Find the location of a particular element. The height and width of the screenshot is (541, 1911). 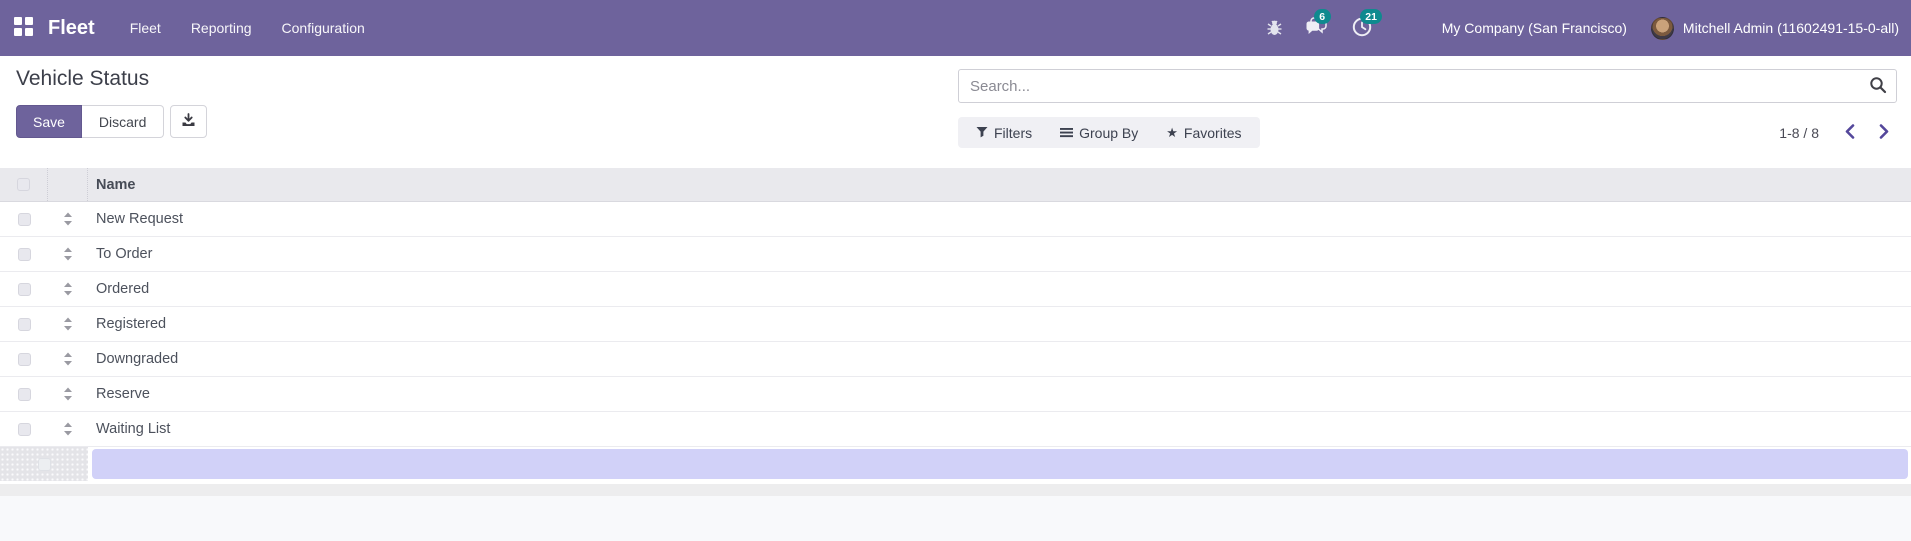

menu-reporting: Reporting is located at coordinates (221, 28).